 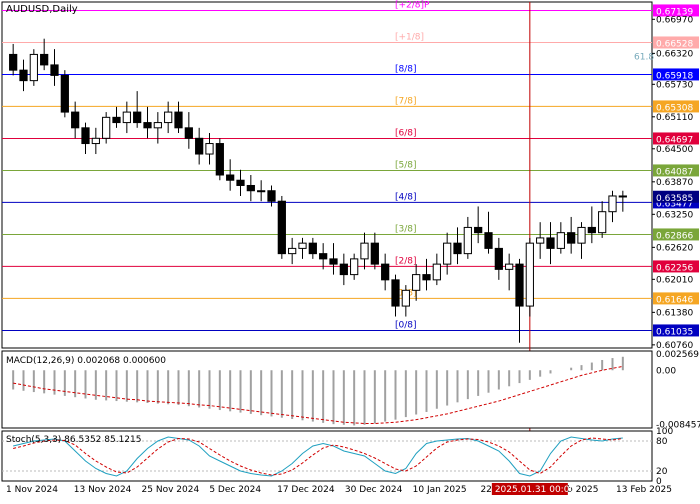 I want to click on price-level-badge-text: 0.66528, so click(x=674, y=44).